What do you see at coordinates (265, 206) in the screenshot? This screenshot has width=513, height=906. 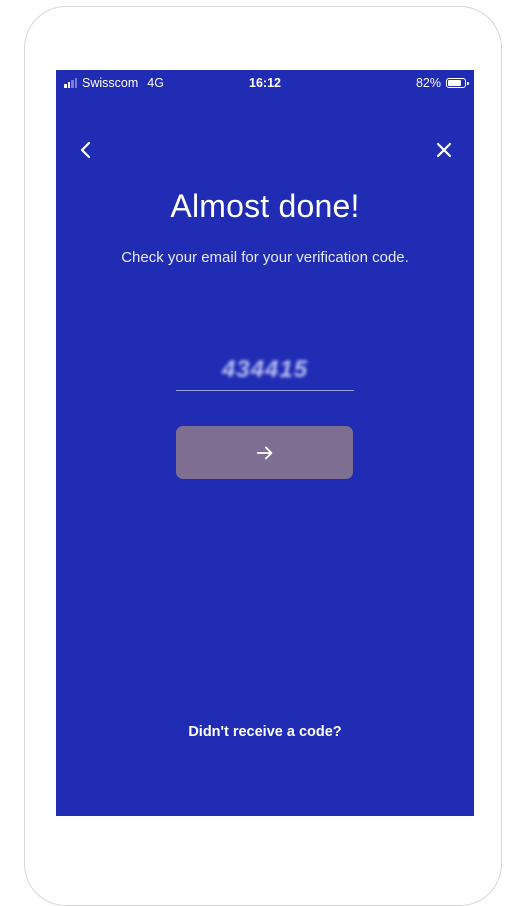 I see `page-title: Almost done!` at bounding box center [265, 206].